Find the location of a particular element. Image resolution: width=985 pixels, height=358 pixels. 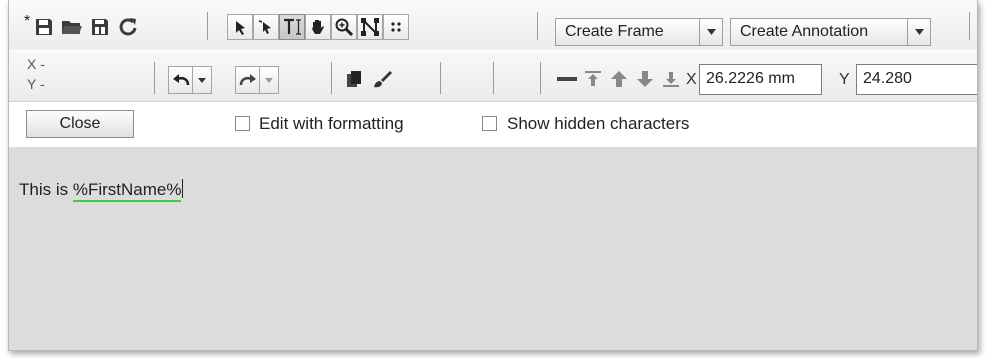

direct-select-icon is located at coordinates (266, 27).